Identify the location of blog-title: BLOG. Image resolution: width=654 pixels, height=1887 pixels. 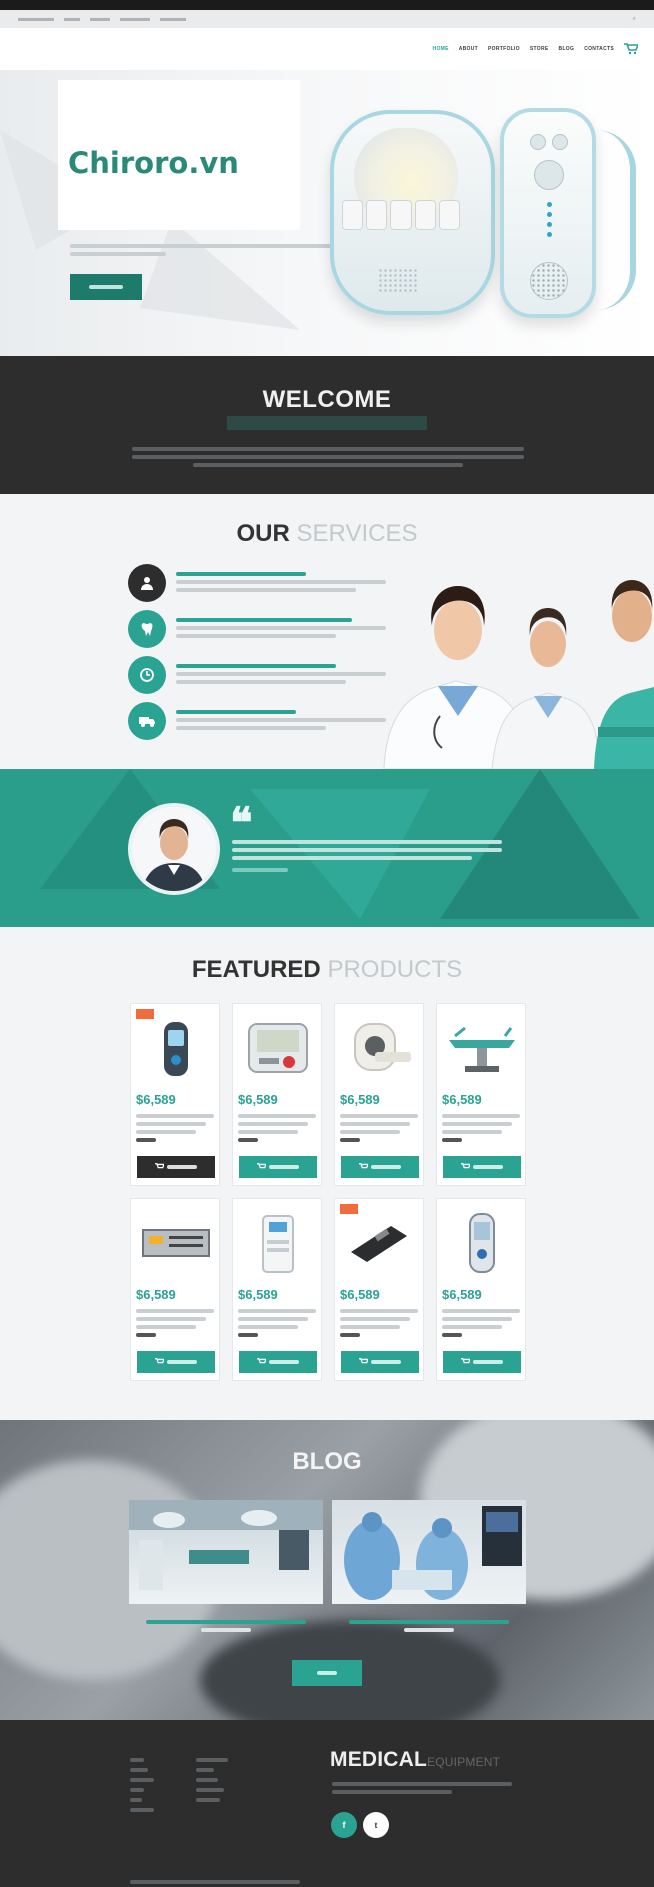
(327, 1461).